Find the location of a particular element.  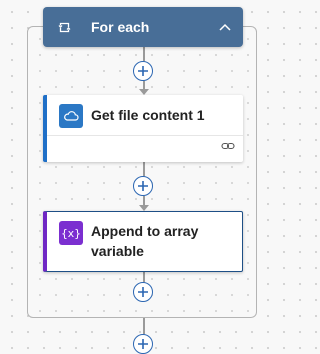

link-icon is located at coordinates (228, 146).